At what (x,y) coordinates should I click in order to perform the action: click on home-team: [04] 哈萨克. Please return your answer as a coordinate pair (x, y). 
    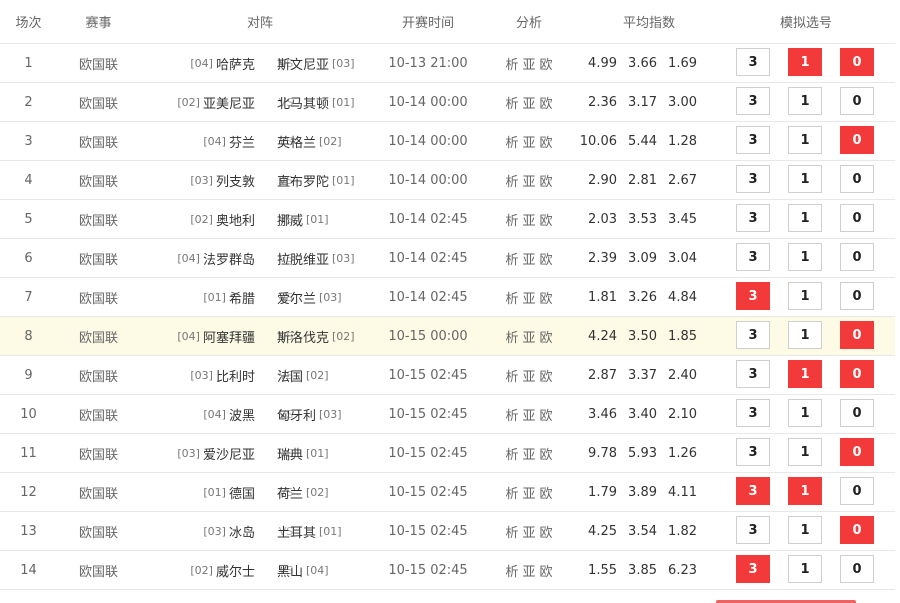
    Looking at the image, I should click on (221, 63).